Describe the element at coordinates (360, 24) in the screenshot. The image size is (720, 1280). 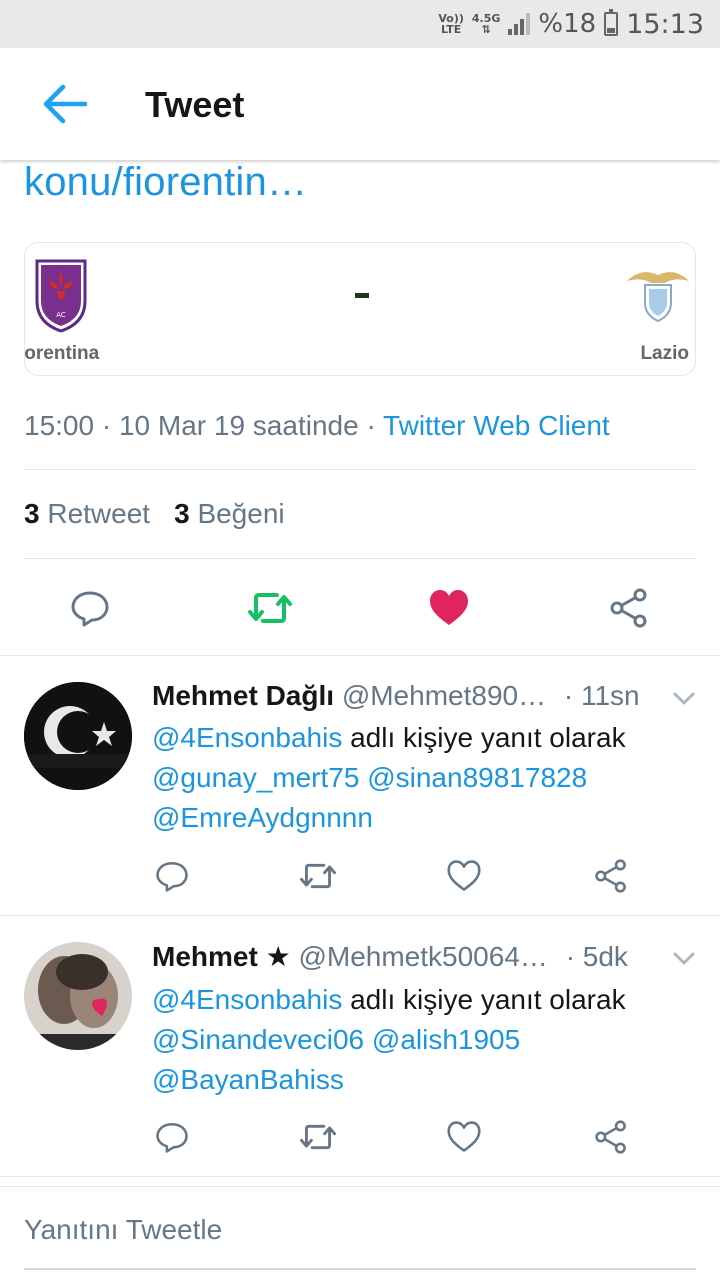
I see `status-bar: Vo)) LTE 4.5G ⇅ %18 15:13` at that location.